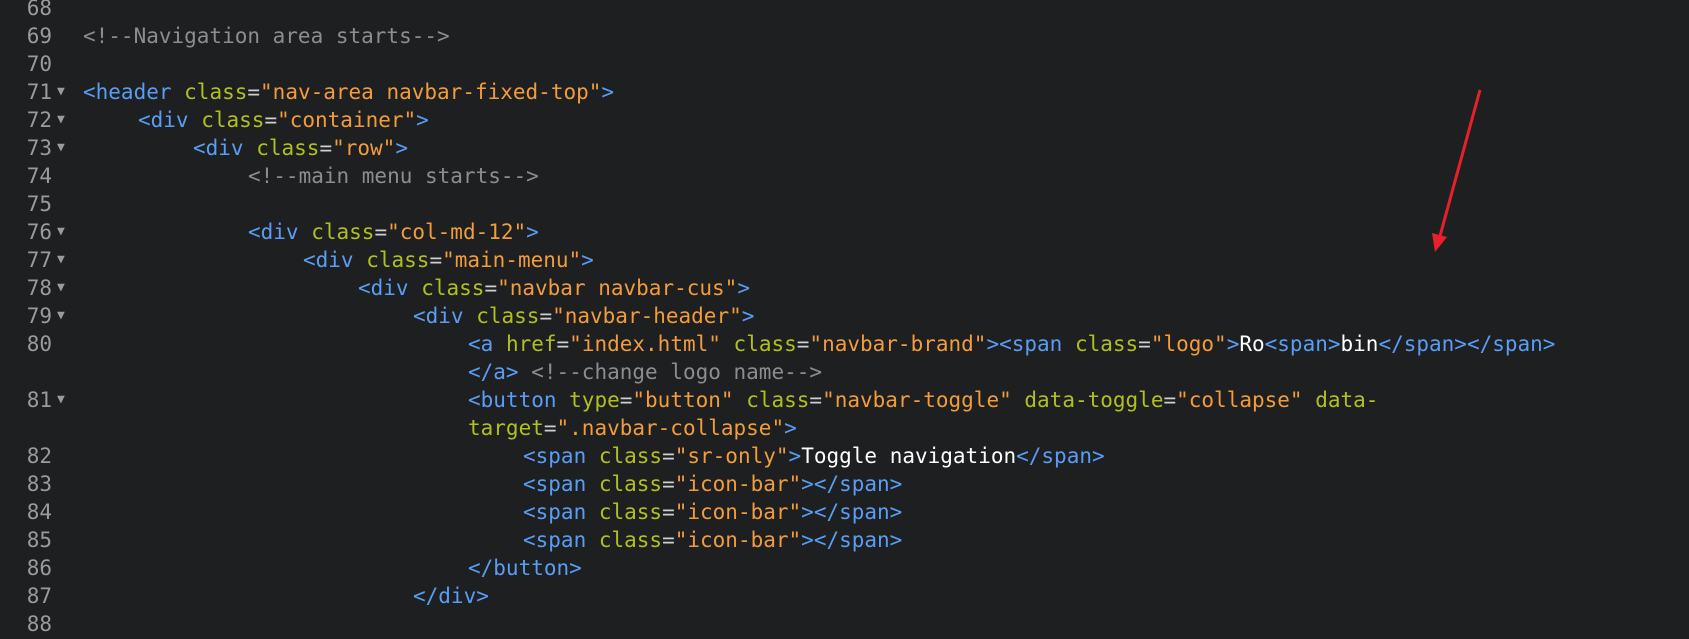 The height and width of the screenshot is (639, 1689). I want to click on code-line: </a> <!--change logo name-->, so click(844, 372).